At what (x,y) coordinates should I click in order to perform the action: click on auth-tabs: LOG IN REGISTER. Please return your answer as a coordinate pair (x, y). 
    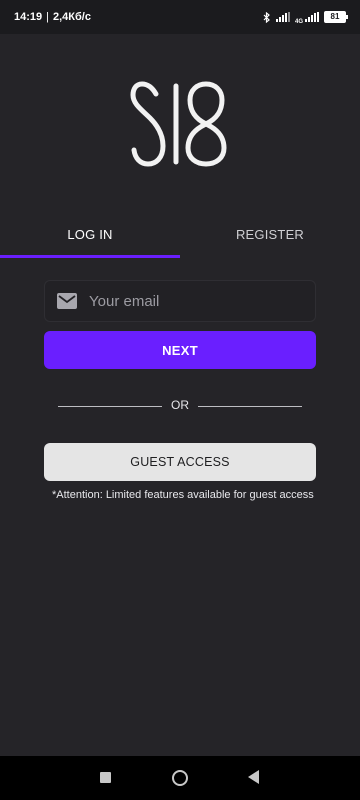
    Looking at the image, I should click on (180, 234).